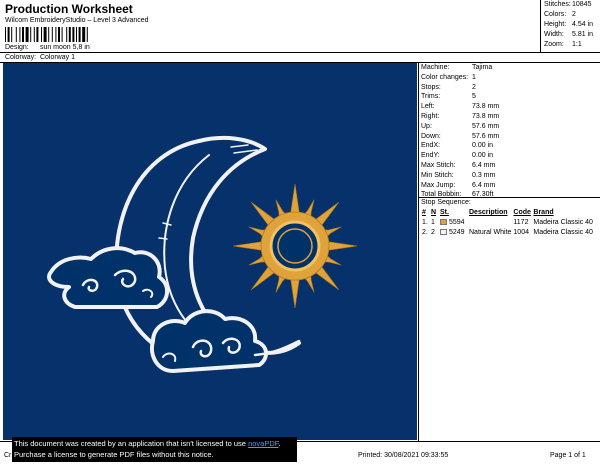 This screenshot has width=600, height=464. Describe the element at coordinates (431, 97) in the screenshot. I see `info-label: Trims:` at that location.